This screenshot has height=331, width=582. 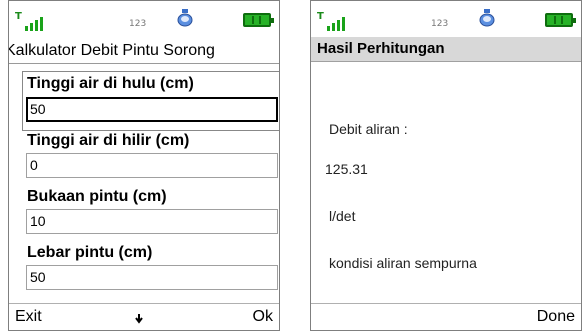 I want to click on softkey-bar: Done, so click(x=446, y=316).